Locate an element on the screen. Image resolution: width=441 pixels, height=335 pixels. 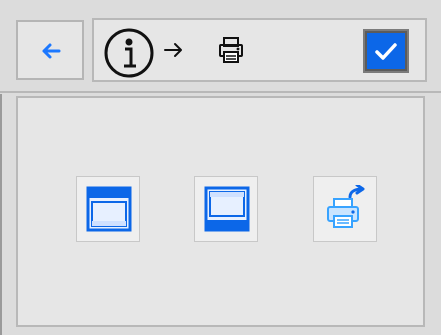
title-panel is located at coordinates (259, 50).